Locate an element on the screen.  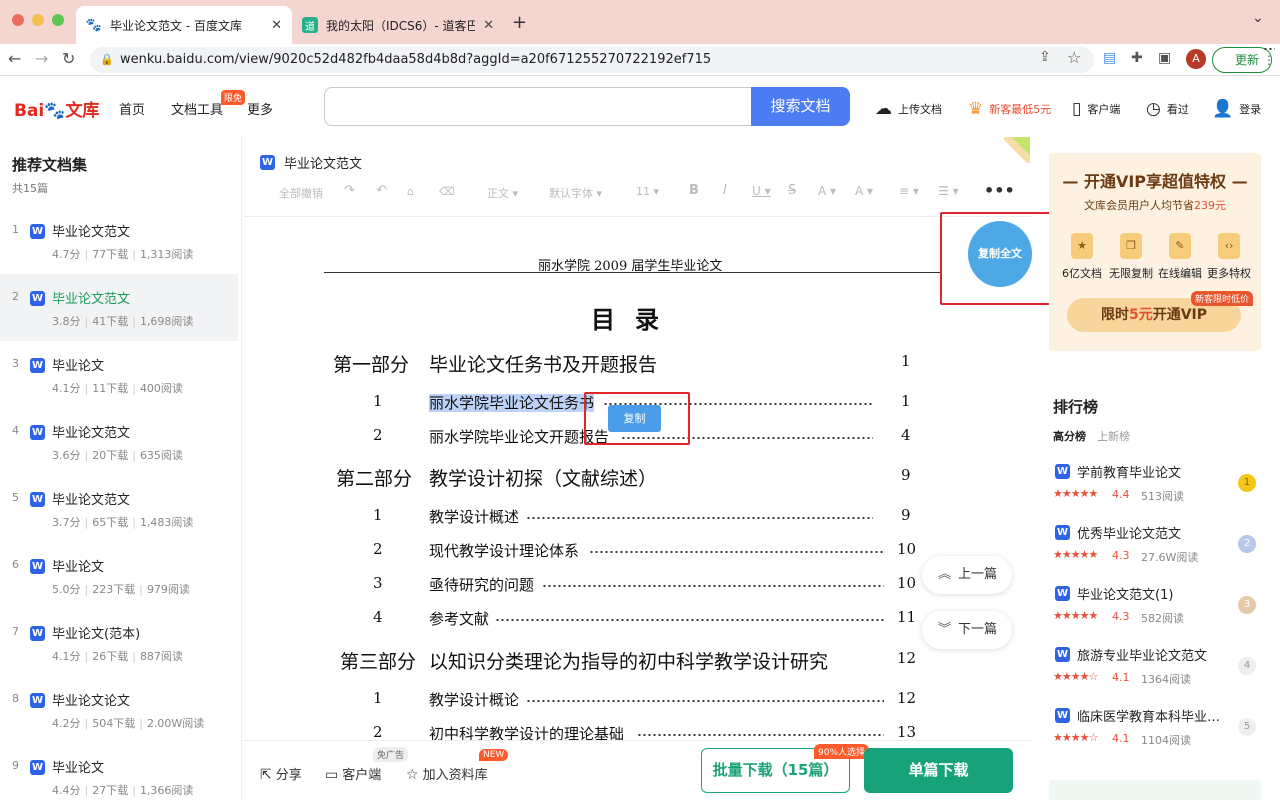
profile-avatar: A is located at coordinates (1196, 59).